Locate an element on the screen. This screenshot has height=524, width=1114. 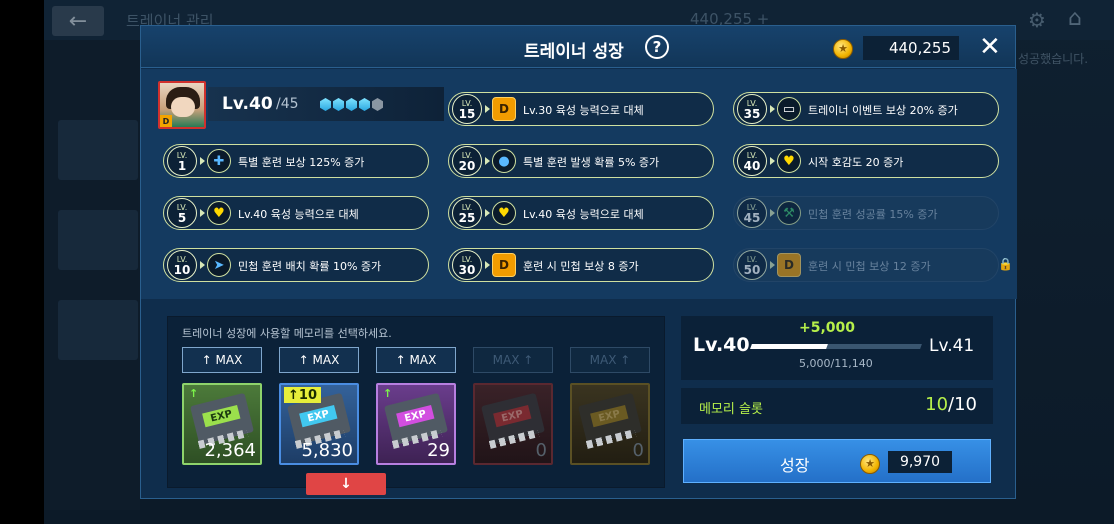
skill-item-lv30: LV. 30 D 훈련 시 민첩 보상 8 증가 is located at coordinates (581, 265).